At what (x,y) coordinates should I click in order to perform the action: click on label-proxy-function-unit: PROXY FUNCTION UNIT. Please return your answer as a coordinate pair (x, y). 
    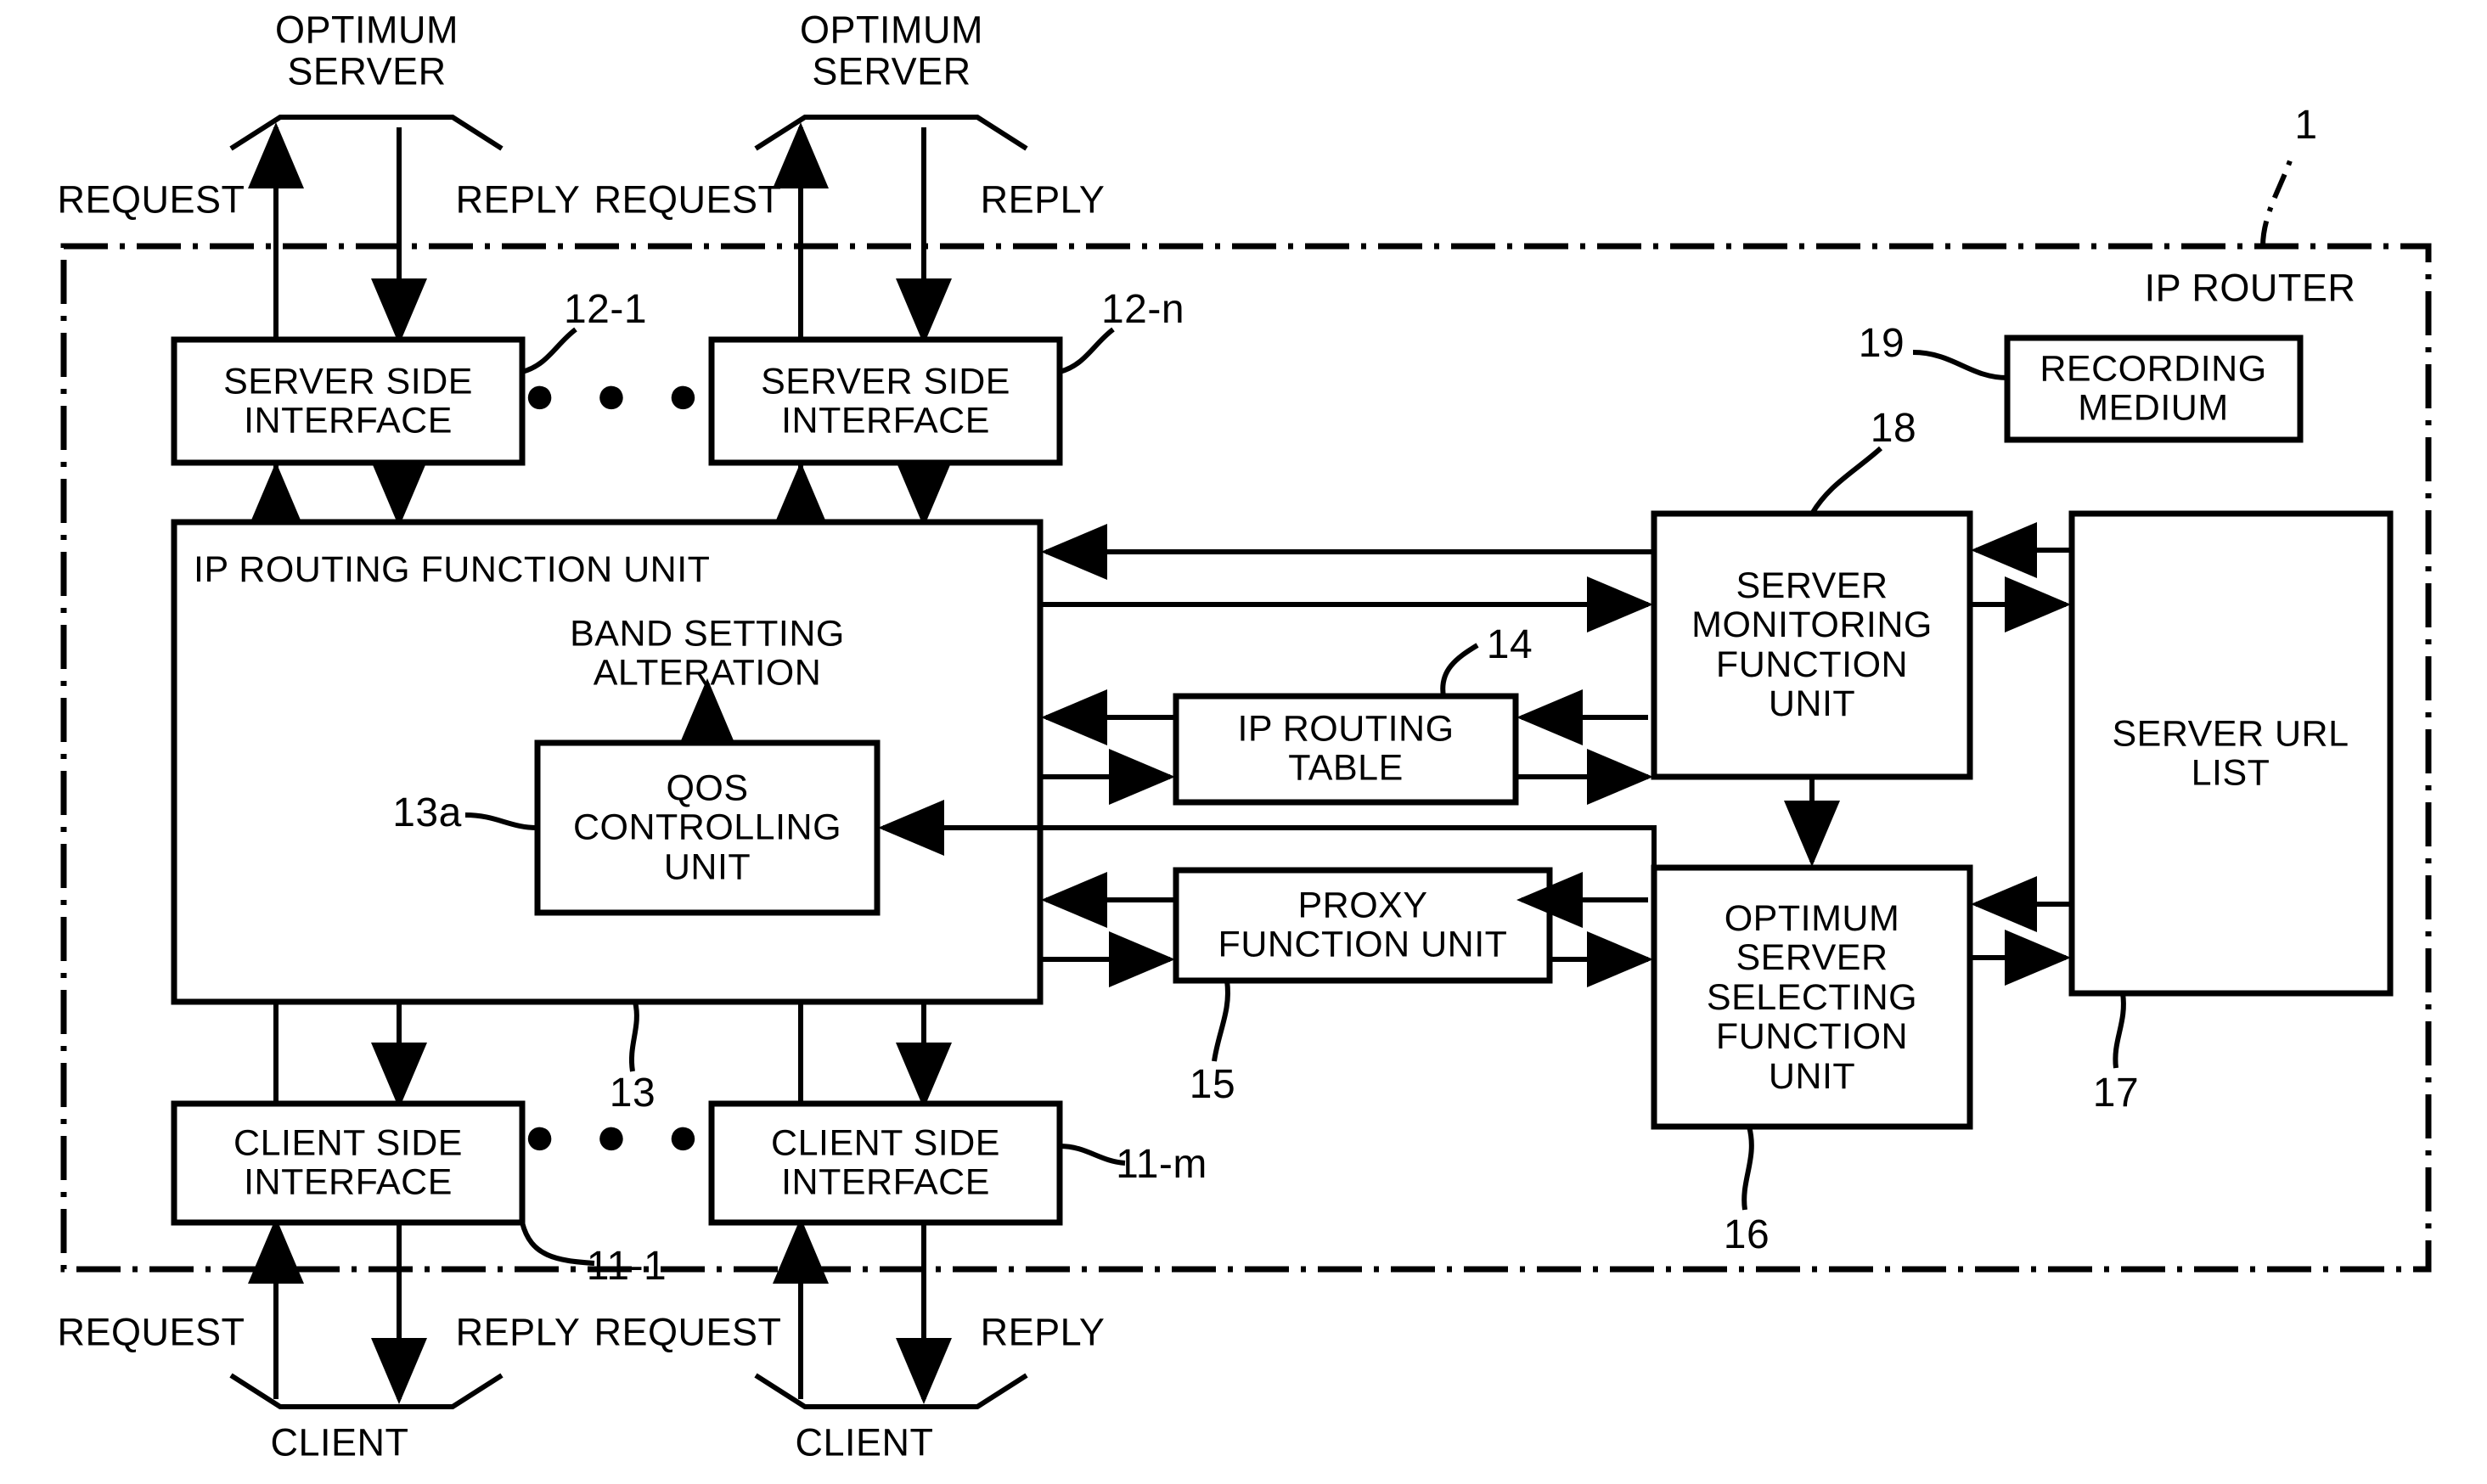
    Looking at the image, I should click on (1363, 925).